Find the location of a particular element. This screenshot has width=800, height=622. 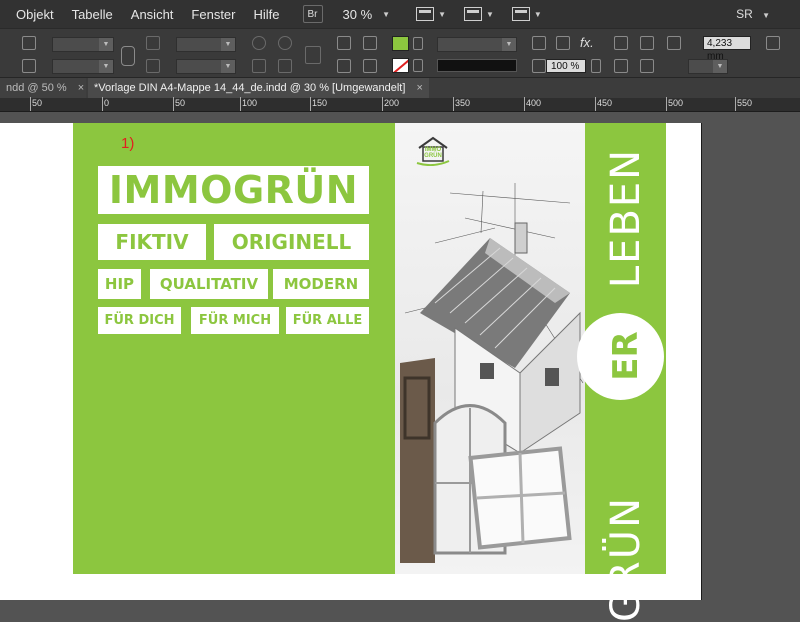

word-box: FÜR ALLE is located at coordinates (327, 320).